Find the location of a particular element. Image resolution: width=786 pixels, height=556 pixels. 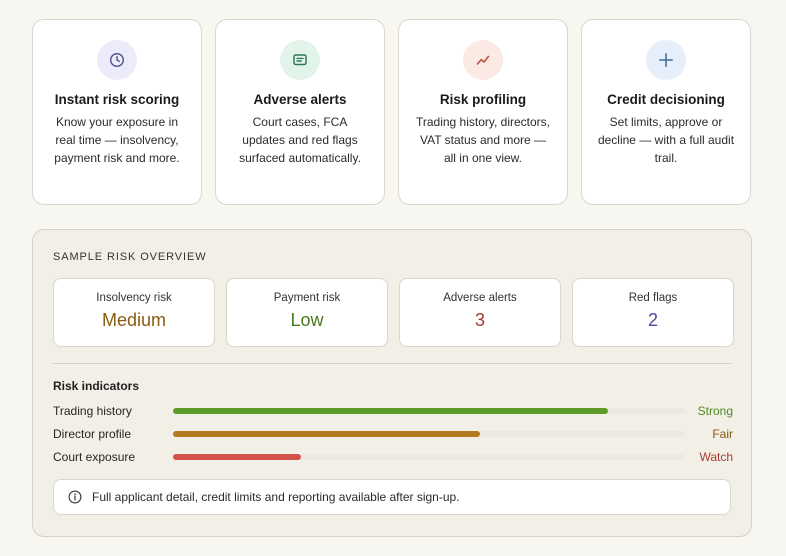

trend-icon is located at coordinates (483, 60).